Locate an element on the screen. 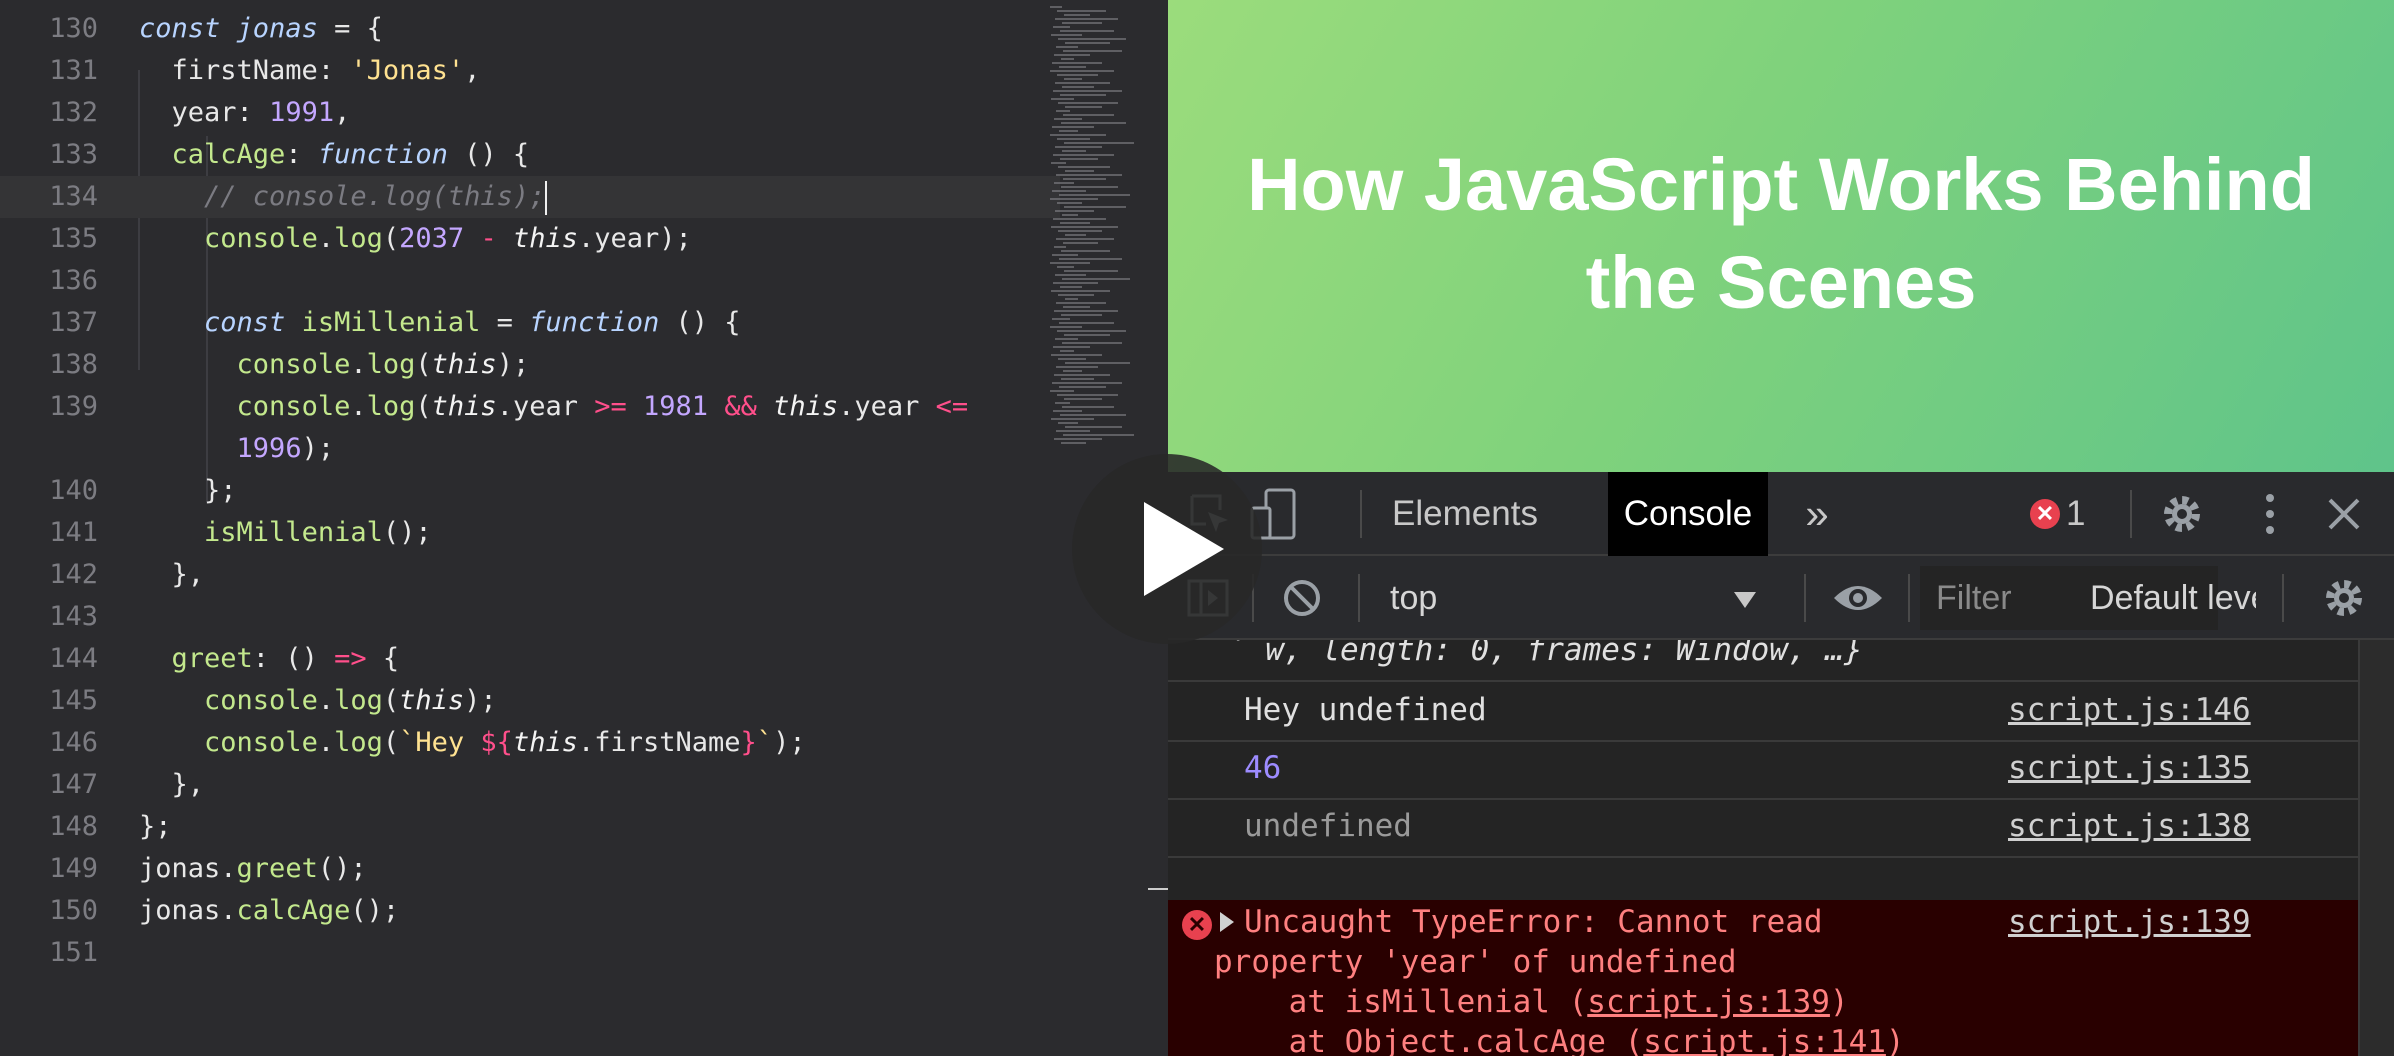  code-line: 133 calcAge: function () { is located at coordinates (530, 155).